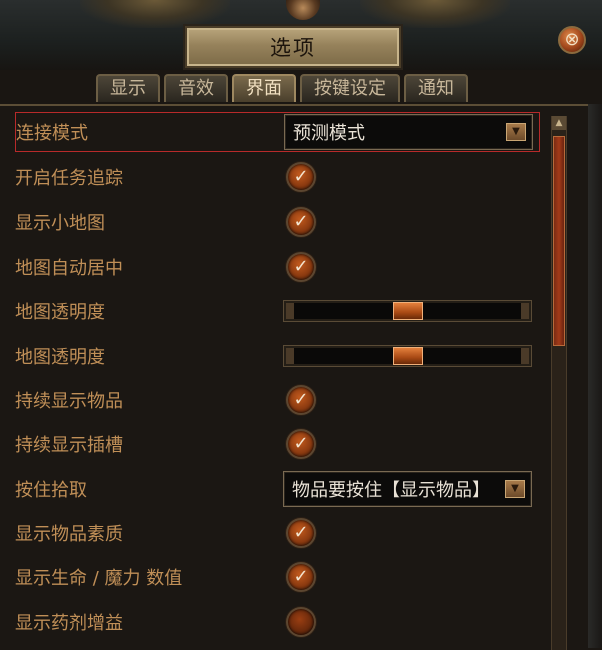 The image size is (602, 650). I want to click on setting-label: 持续显示插槽, so click(69, 445).